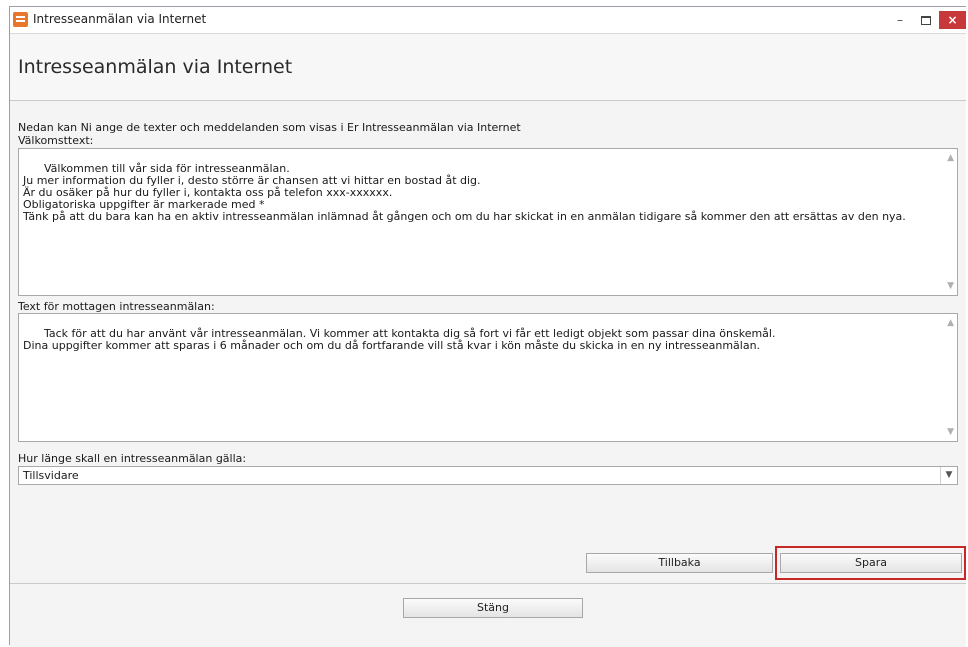 The width and height of the screenshot is (968, 647). I want to click on validity-select: Tillsvidare ▼, so click(488, 475).